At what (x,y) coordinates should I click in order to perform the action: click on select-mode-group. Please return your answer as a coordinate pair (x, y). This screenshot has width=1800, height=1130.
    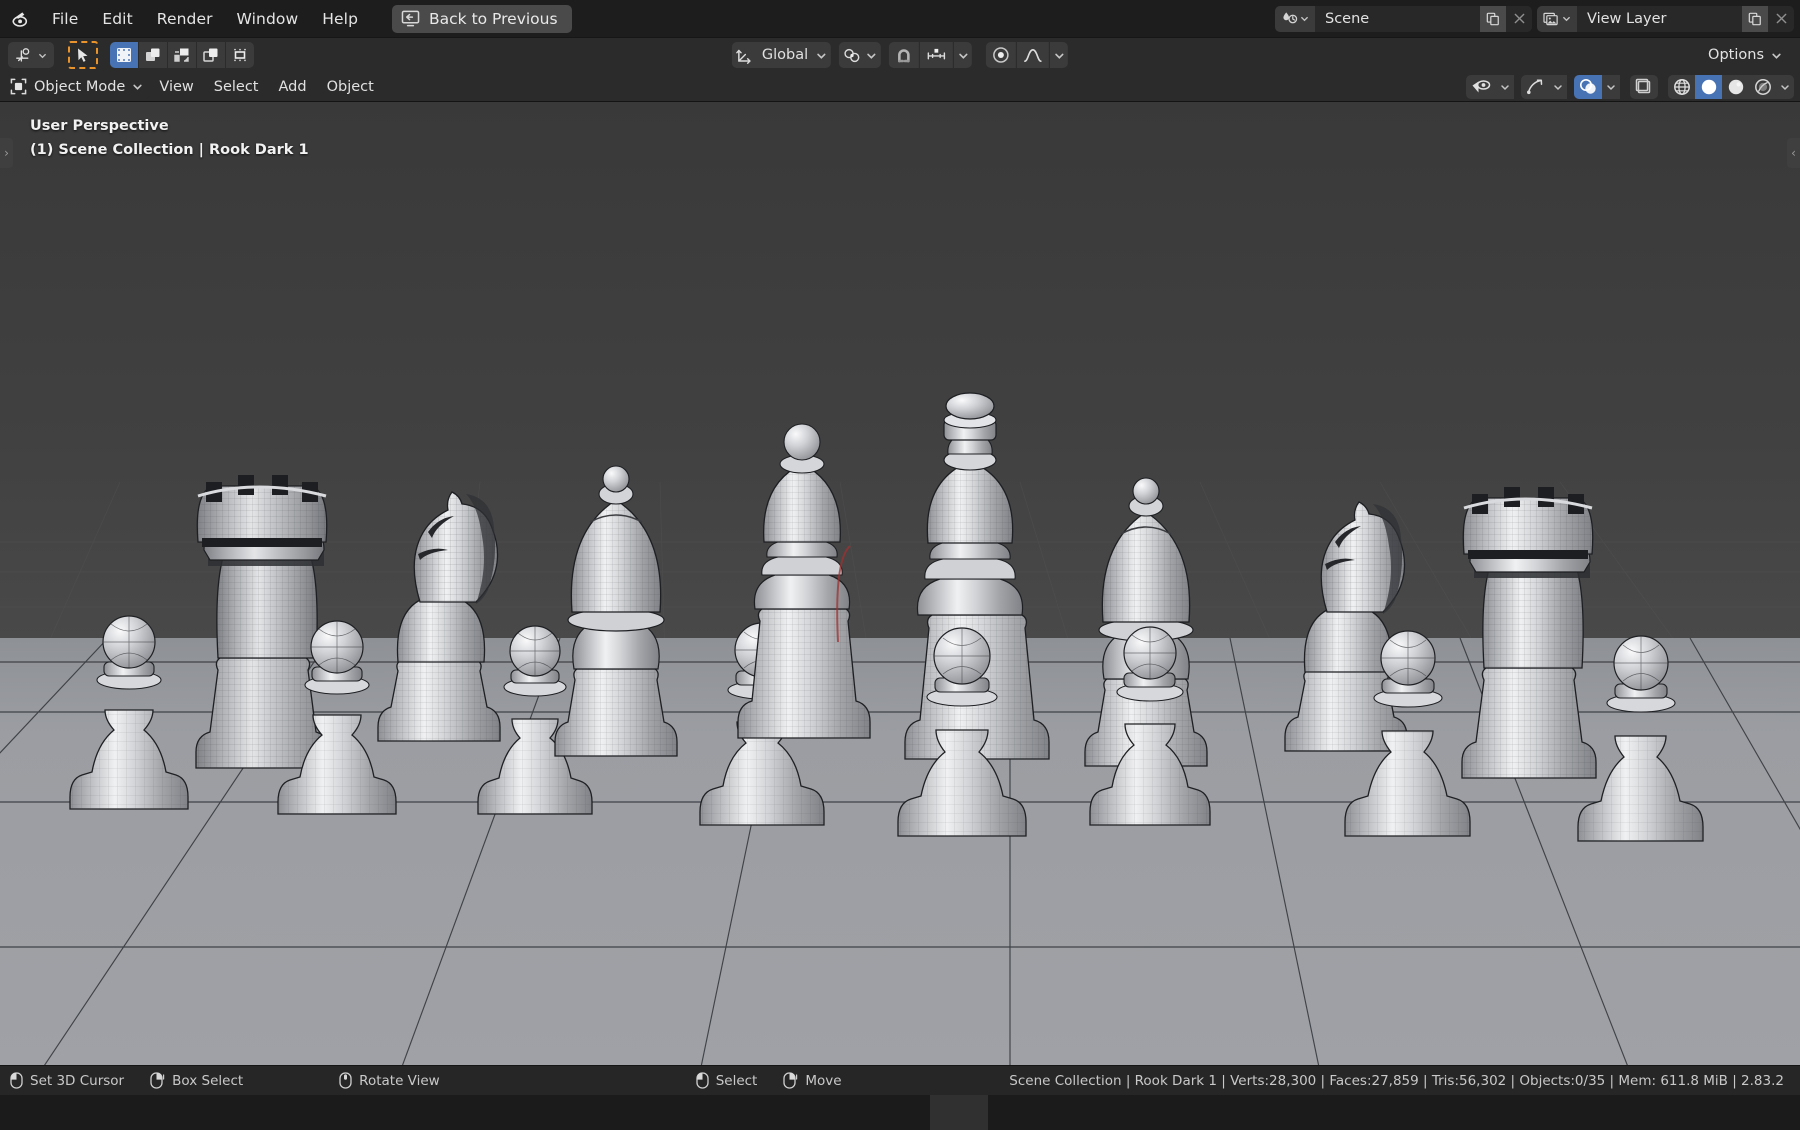
    Looking at the image, I should click on (182, 55).